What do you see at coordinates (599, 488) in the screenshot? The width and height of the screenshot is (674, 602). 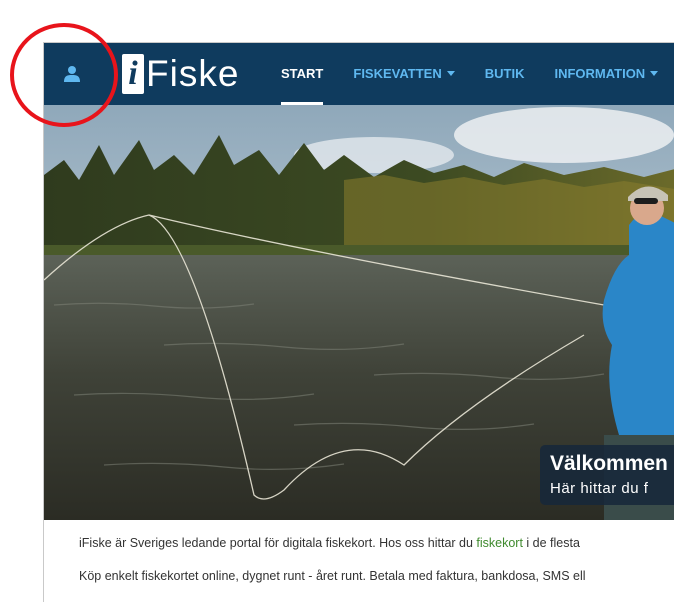 I see `welcome-subtitle: Här hittar du f` at bounding box center [599, 488].